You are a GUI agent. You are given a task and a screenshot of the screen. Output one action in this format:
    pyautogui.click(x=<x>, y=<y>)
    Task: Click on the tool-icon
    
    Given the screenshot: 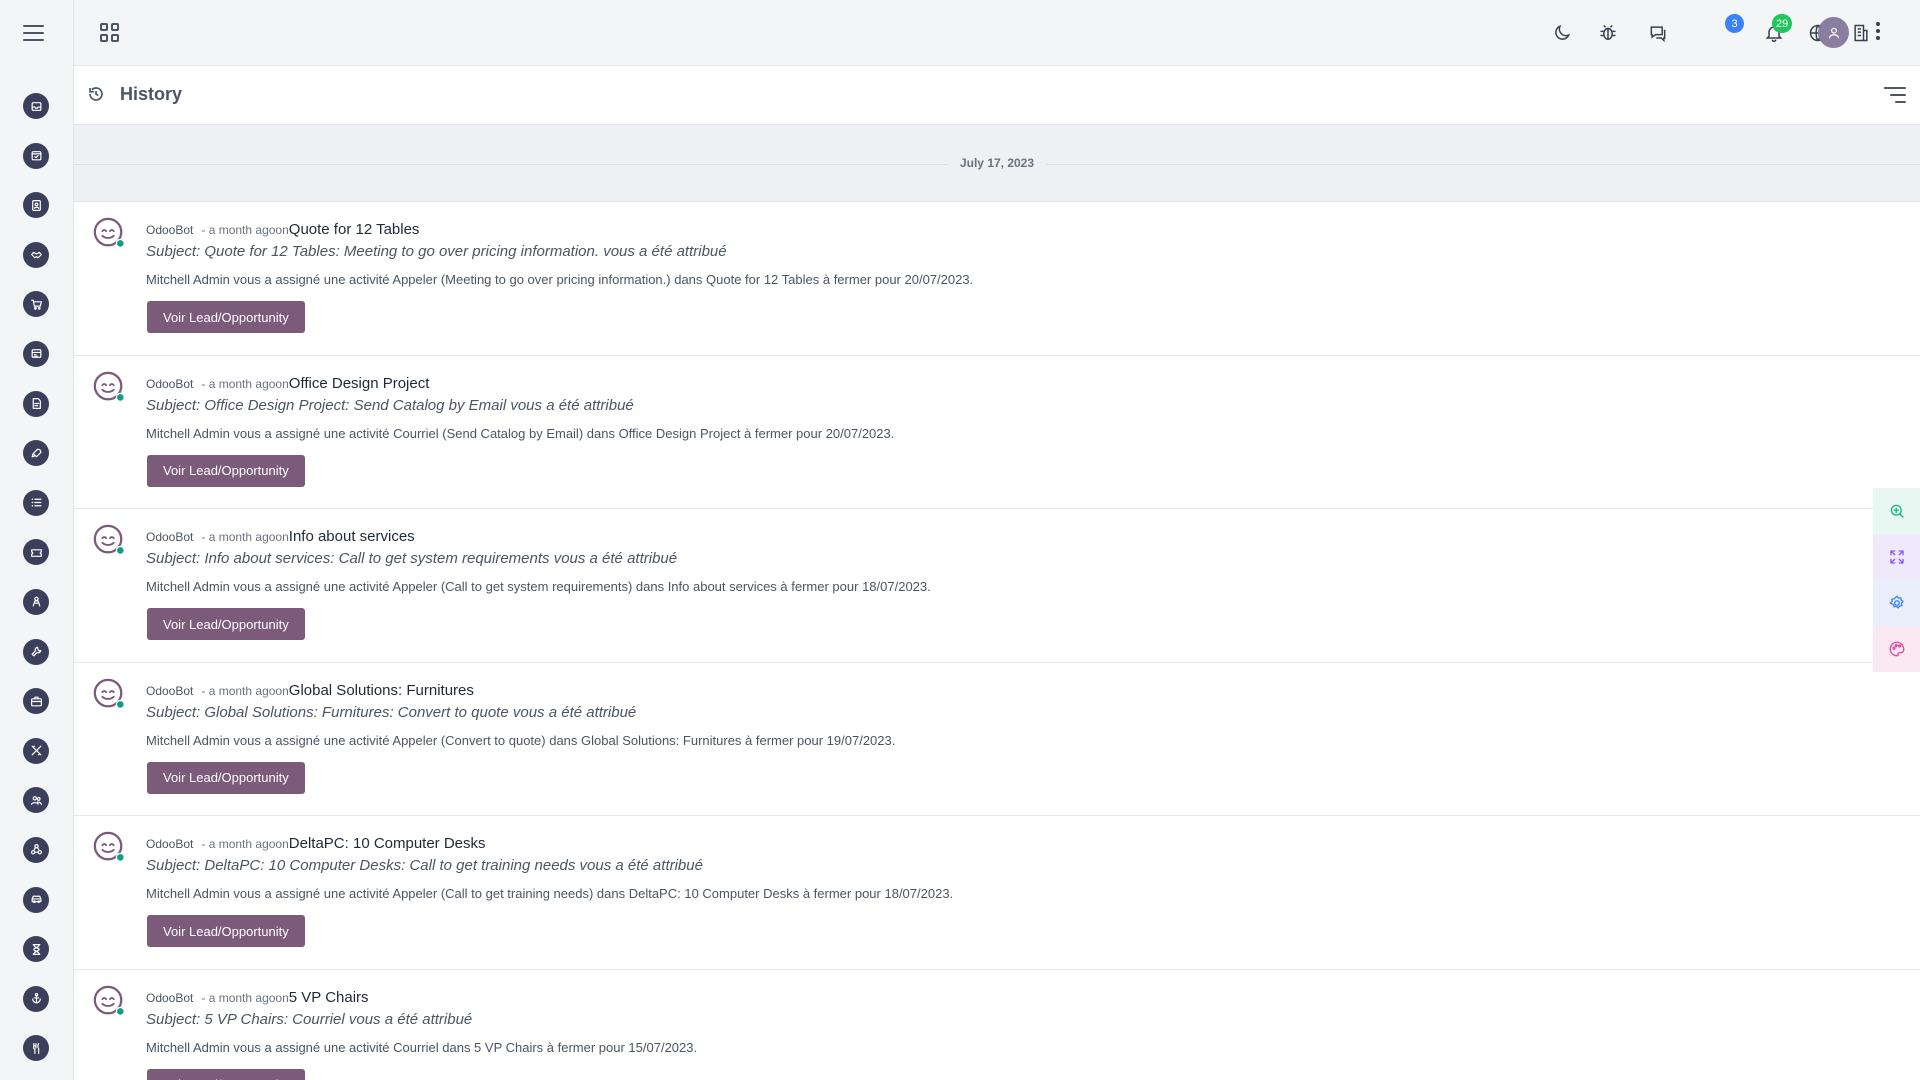 What is the action you would take?
    pyautogui.click(x=36, y=651)
    